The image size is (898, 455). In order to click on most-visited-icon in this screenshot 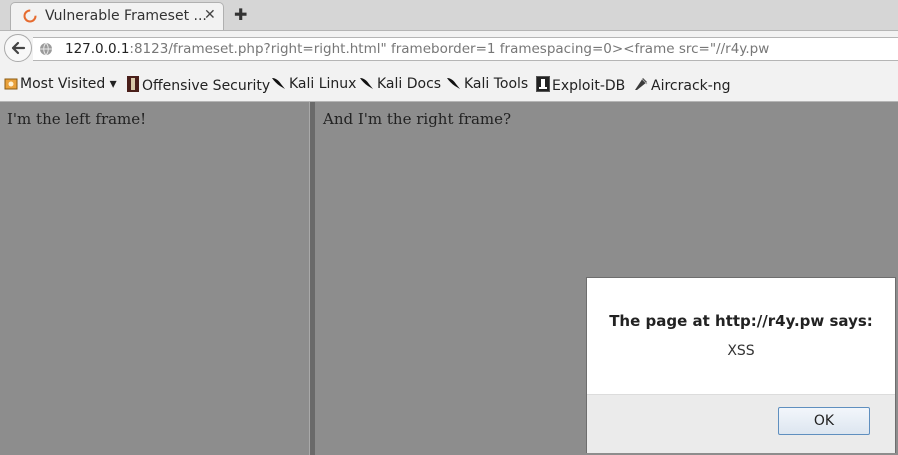, I will do `click(11, 84)`.